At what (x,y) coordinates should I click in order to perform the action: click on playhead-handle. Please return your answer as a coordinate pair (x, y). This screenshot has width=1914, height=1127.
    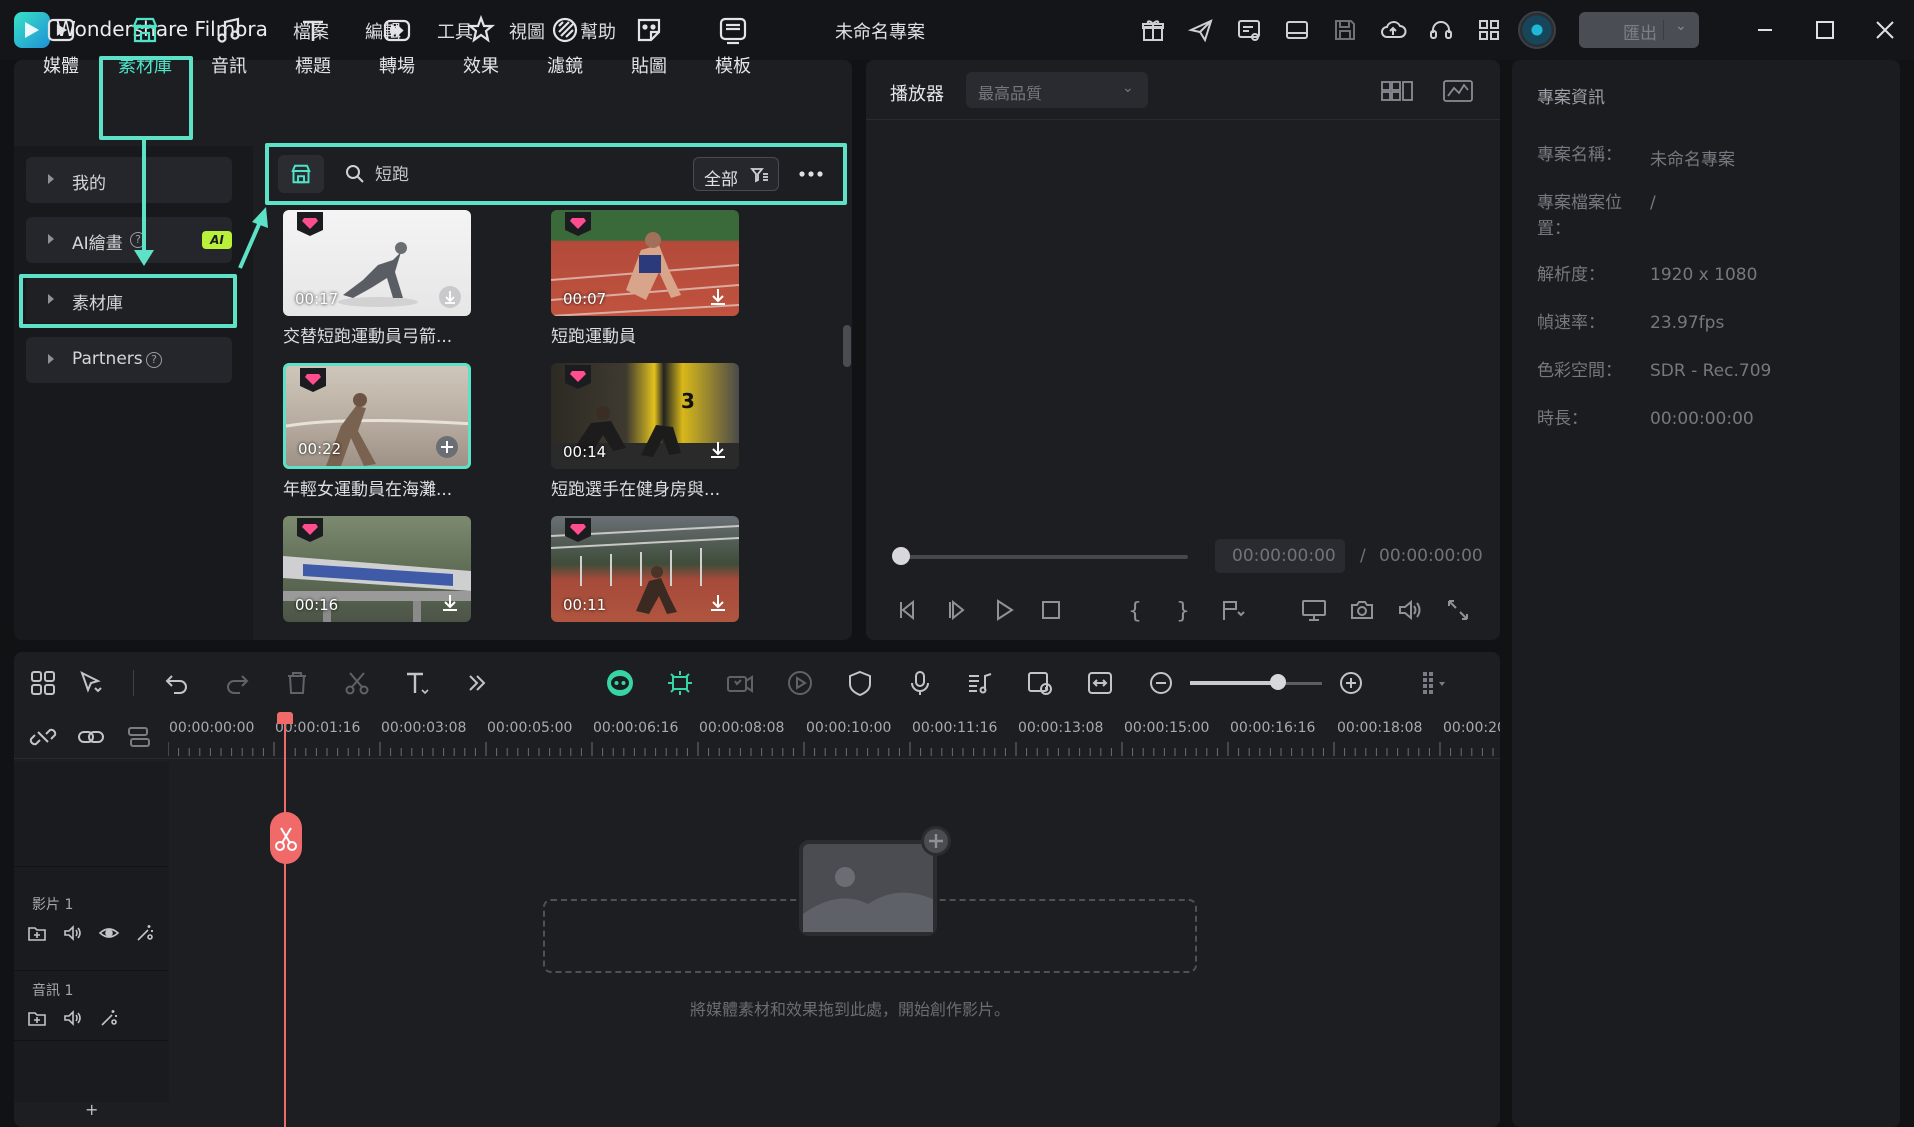
    Looking at the image, I should click on (285, 718).